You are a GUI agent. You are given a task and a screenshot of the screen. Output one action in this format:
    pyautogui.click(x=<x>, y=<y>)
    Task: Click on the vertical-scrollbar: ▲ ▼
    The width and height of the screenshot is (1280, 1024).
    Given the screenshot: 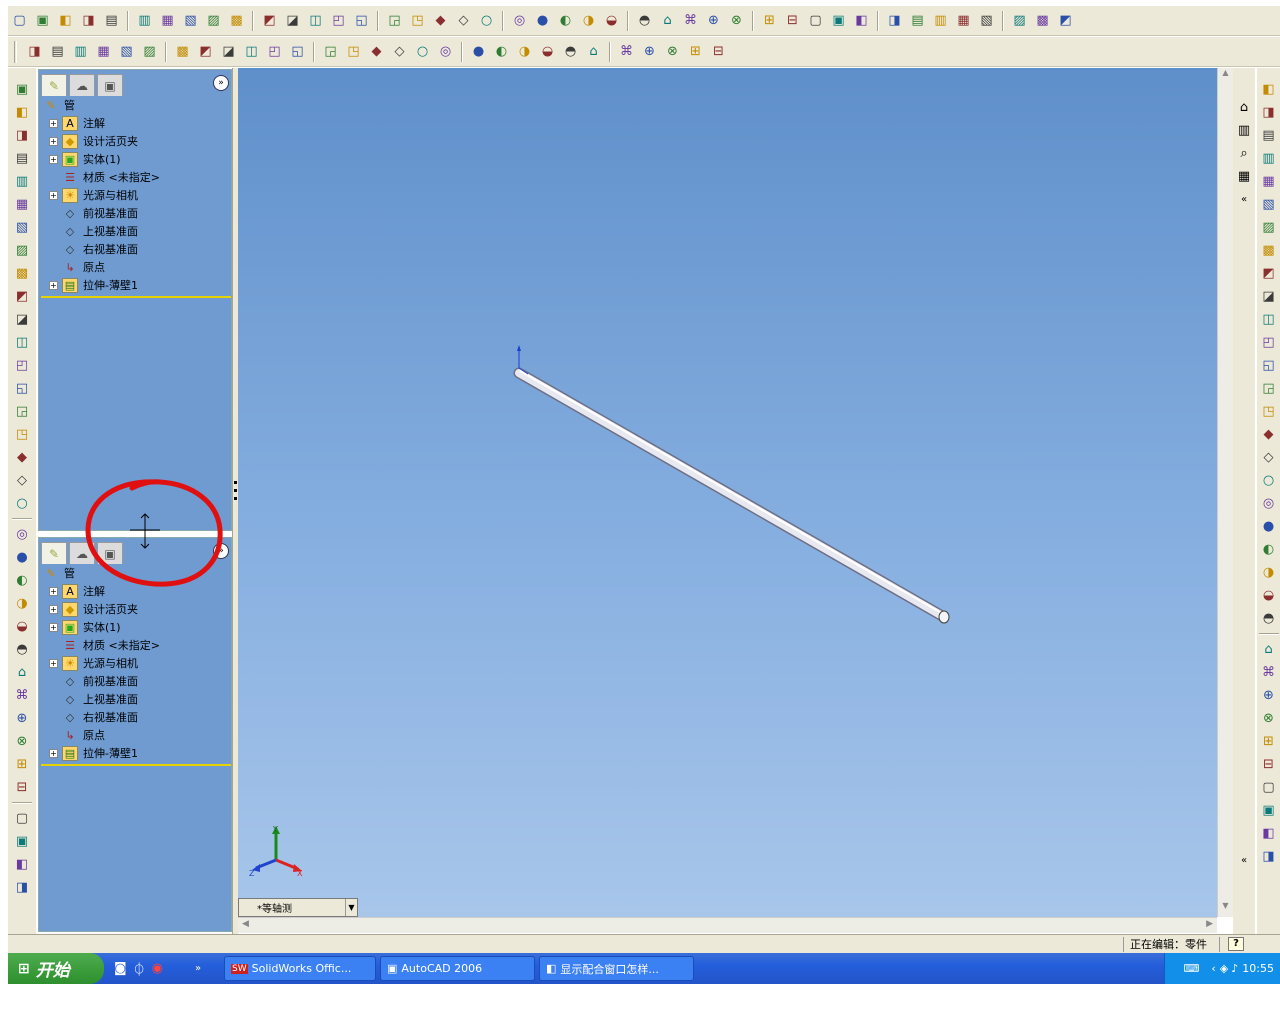 What is the action you would take?
    pyautogui.click(x=1225, y=492)
    